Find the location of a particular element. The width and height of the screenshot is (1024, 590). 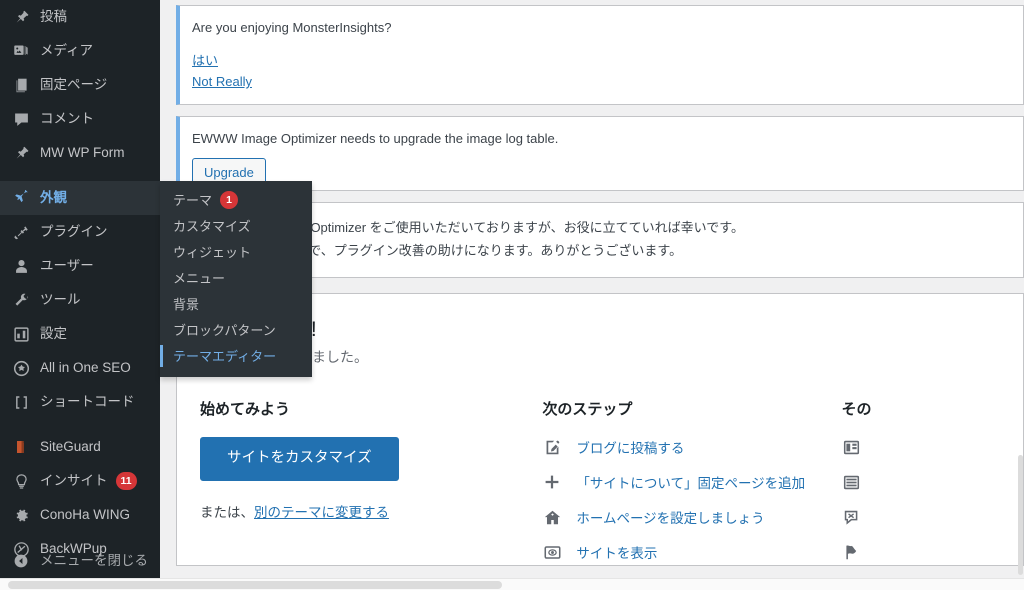

home-icon is located at coordinates (552, 517).